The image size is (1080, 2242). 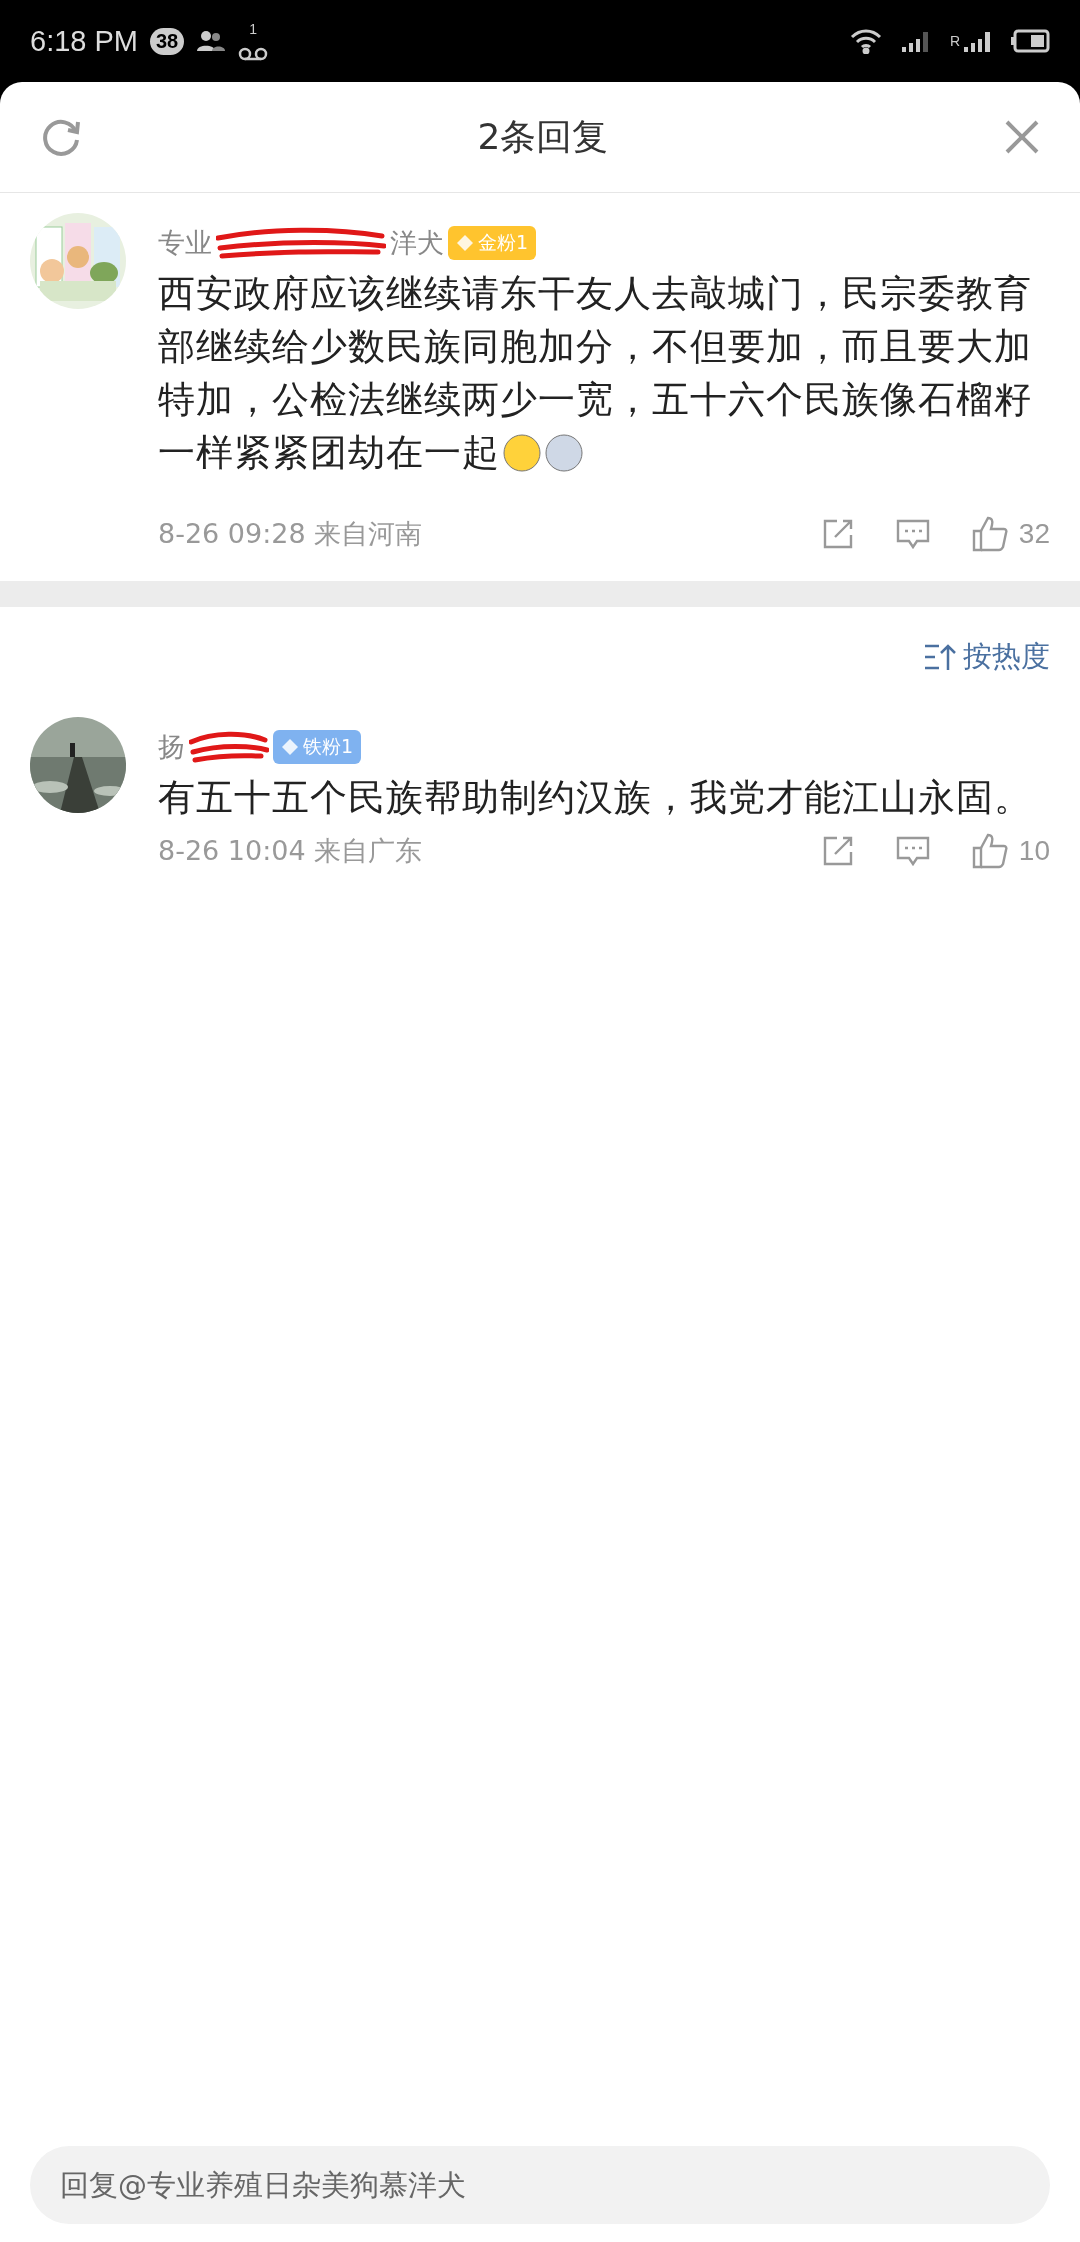 What do you see at coordinates (1010, 851) in the screenshot?
I see `like-button: 10` at bounding box center [1010, 851].